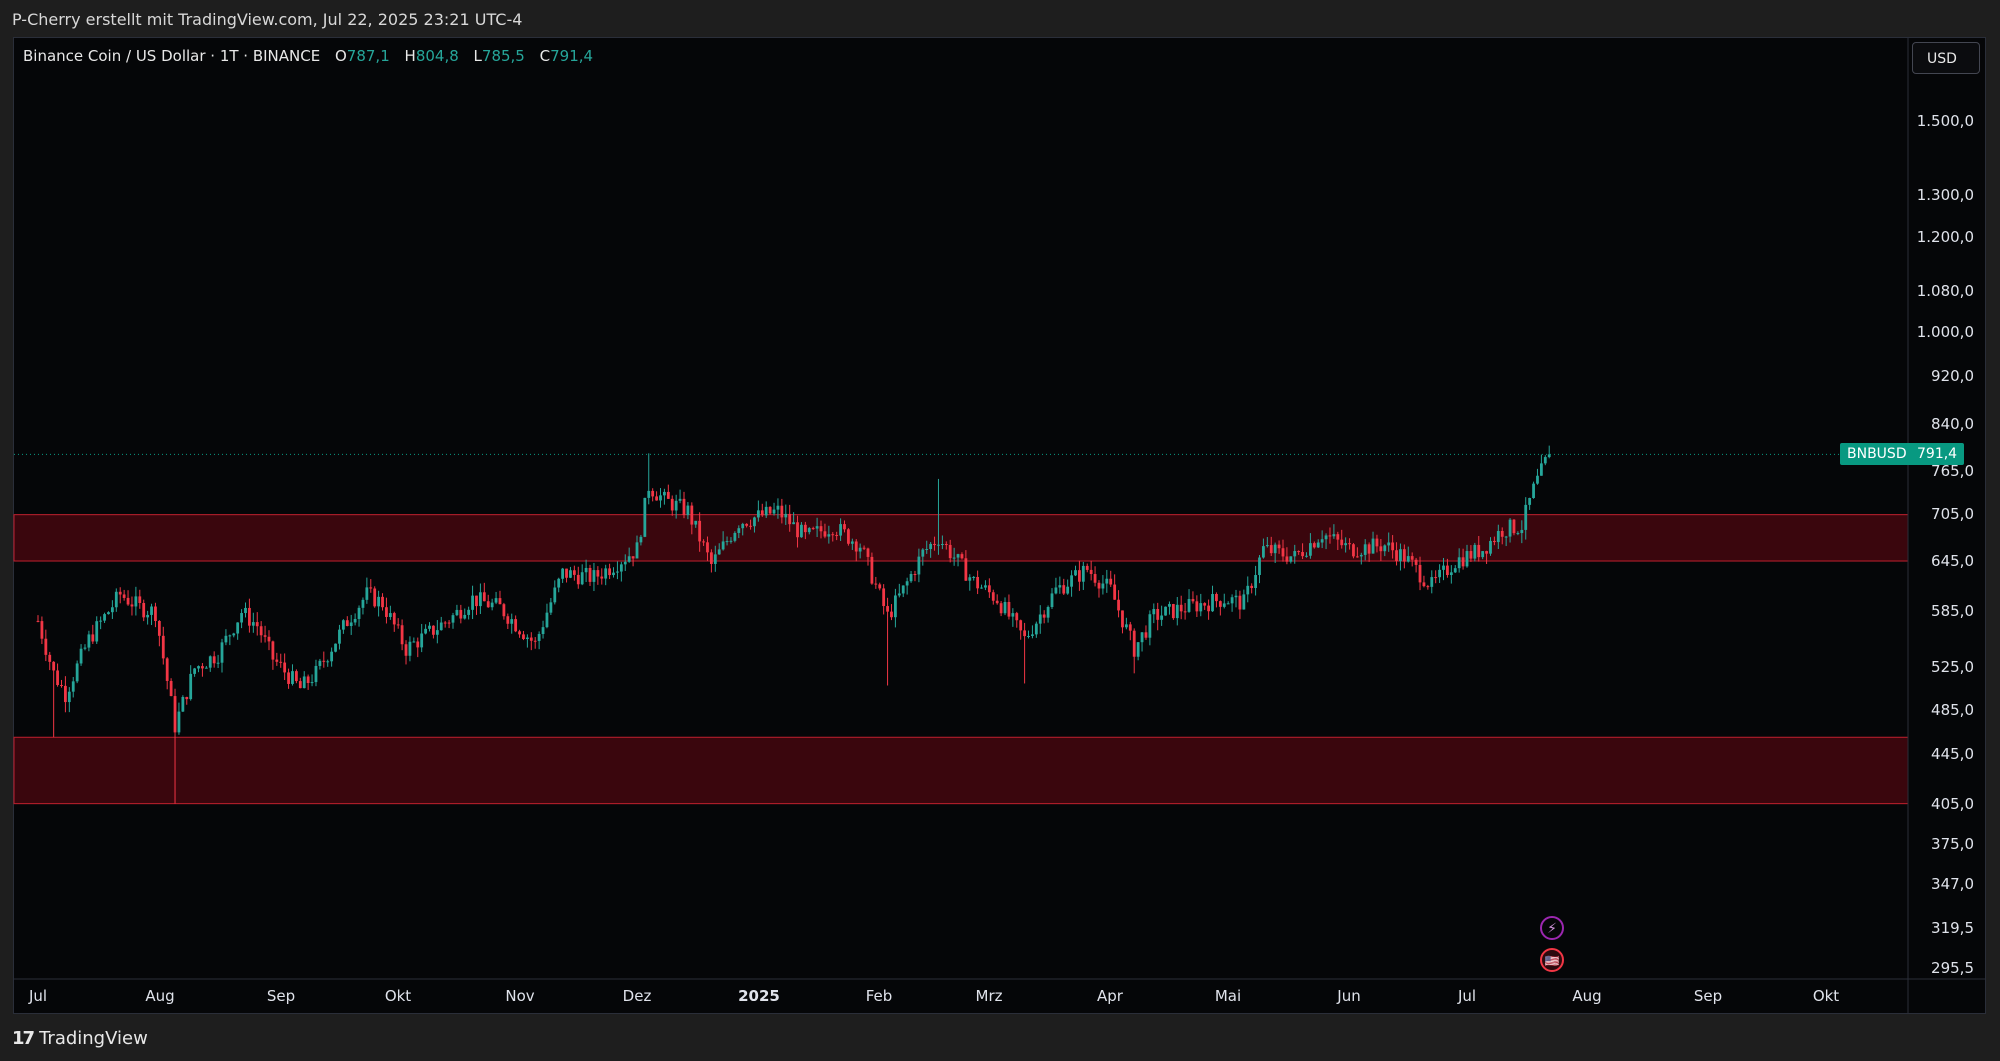 The width and height of the screenshot is (2000, 1061). Describe the element at coordinates (1945, 195) in the screenshot. I see `price-tick-label: 1.300,0` at that location.